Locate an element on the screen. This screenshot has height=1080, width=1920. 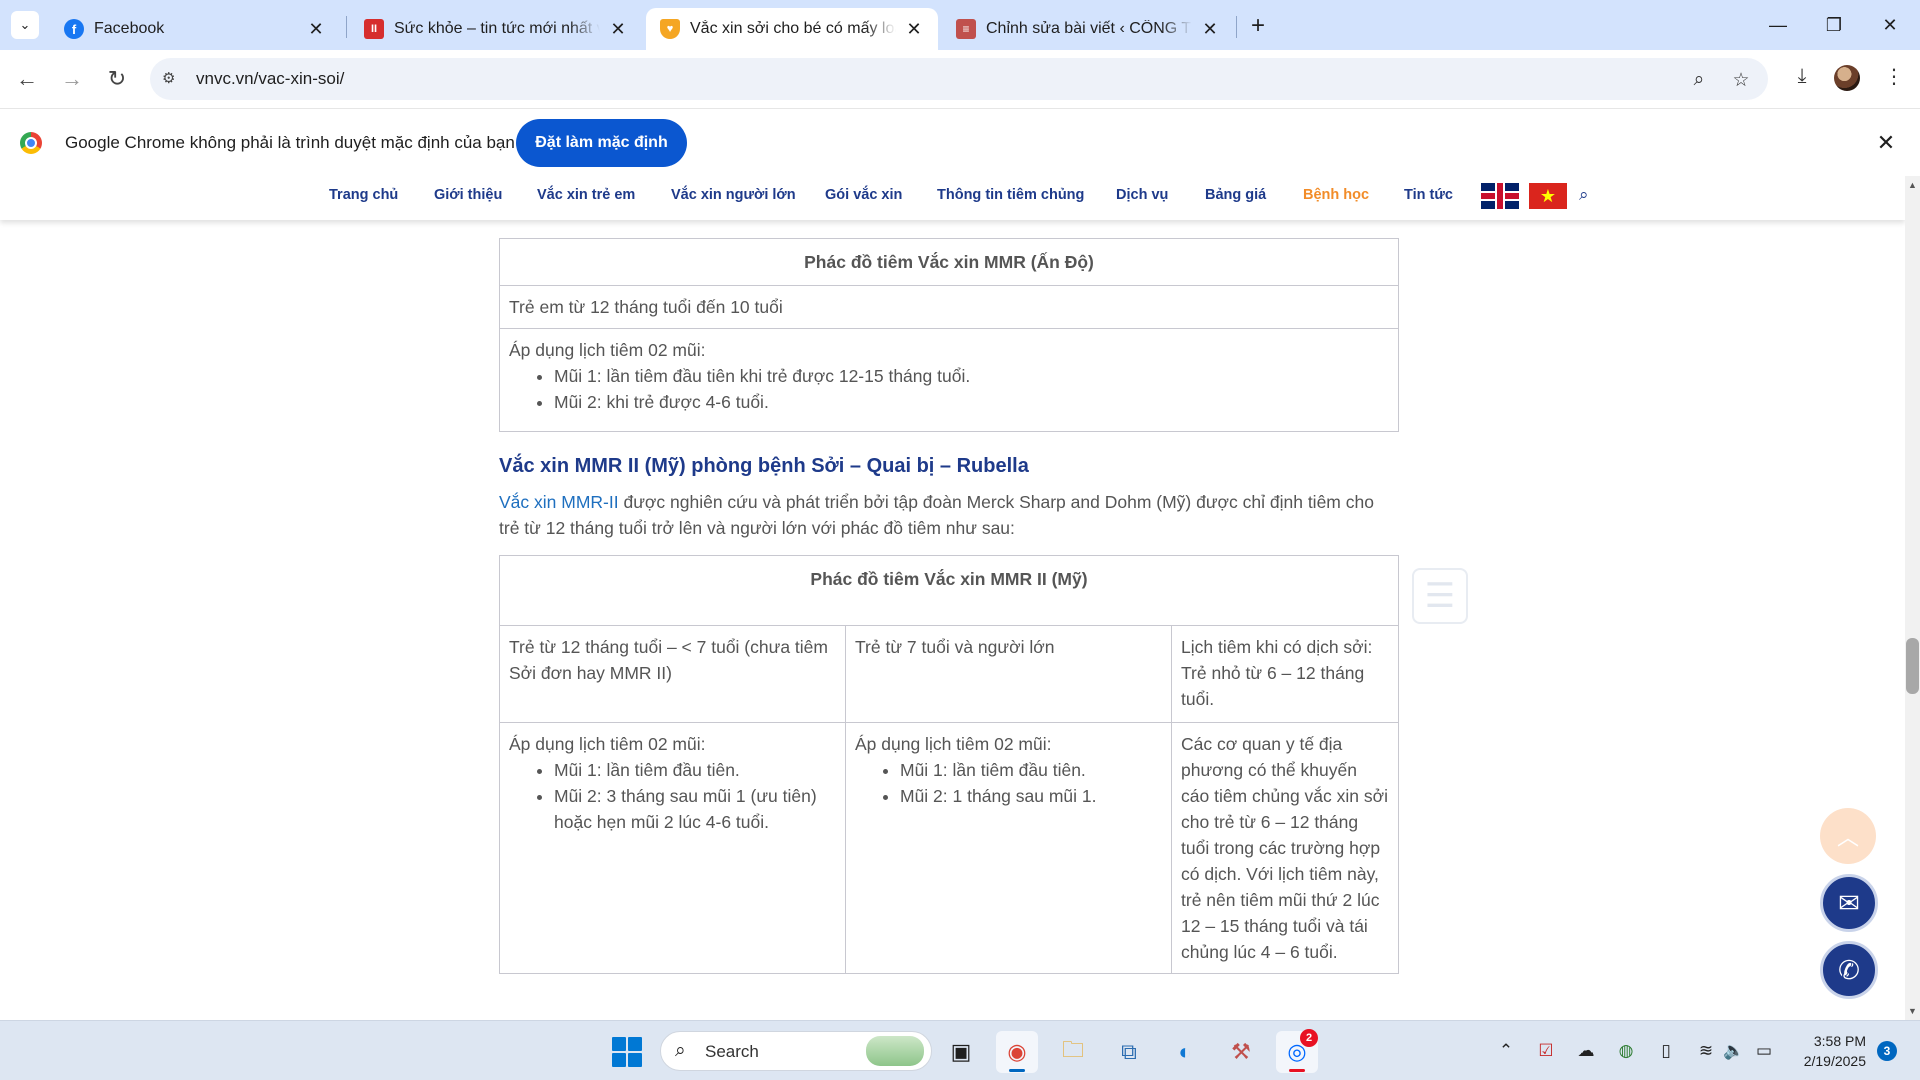
messenger-button: ✉ is located at coordinates (1849, 903).